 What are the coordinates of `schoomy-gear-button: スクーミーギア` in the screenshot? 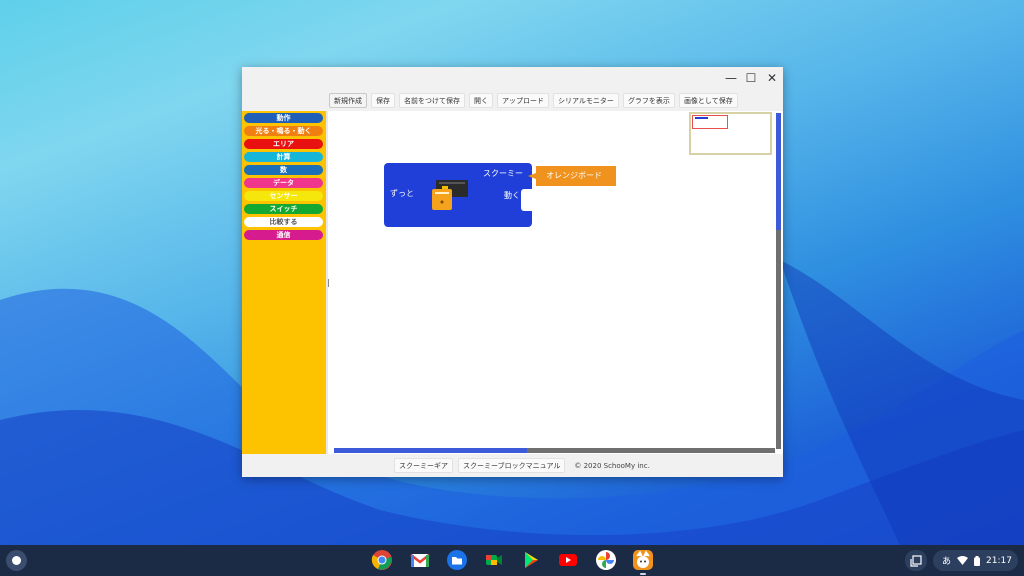 It's located at (423, 465).